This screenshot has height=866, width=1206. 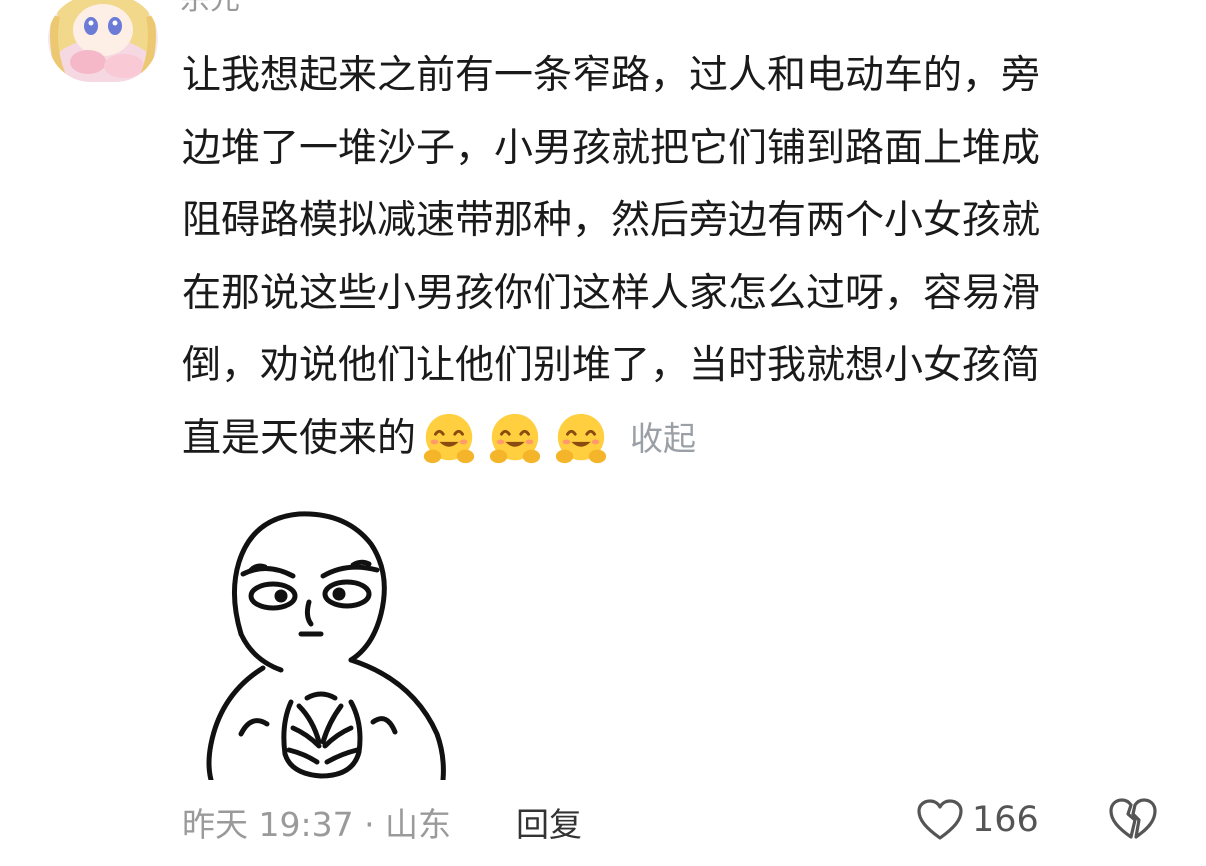 What do you see at coordinates (611, 75) in the screenshot?
I see `comment-line: 让我想起来之前有一条窄路，过人和电动车的，旁` at bounding box center [611, 75].